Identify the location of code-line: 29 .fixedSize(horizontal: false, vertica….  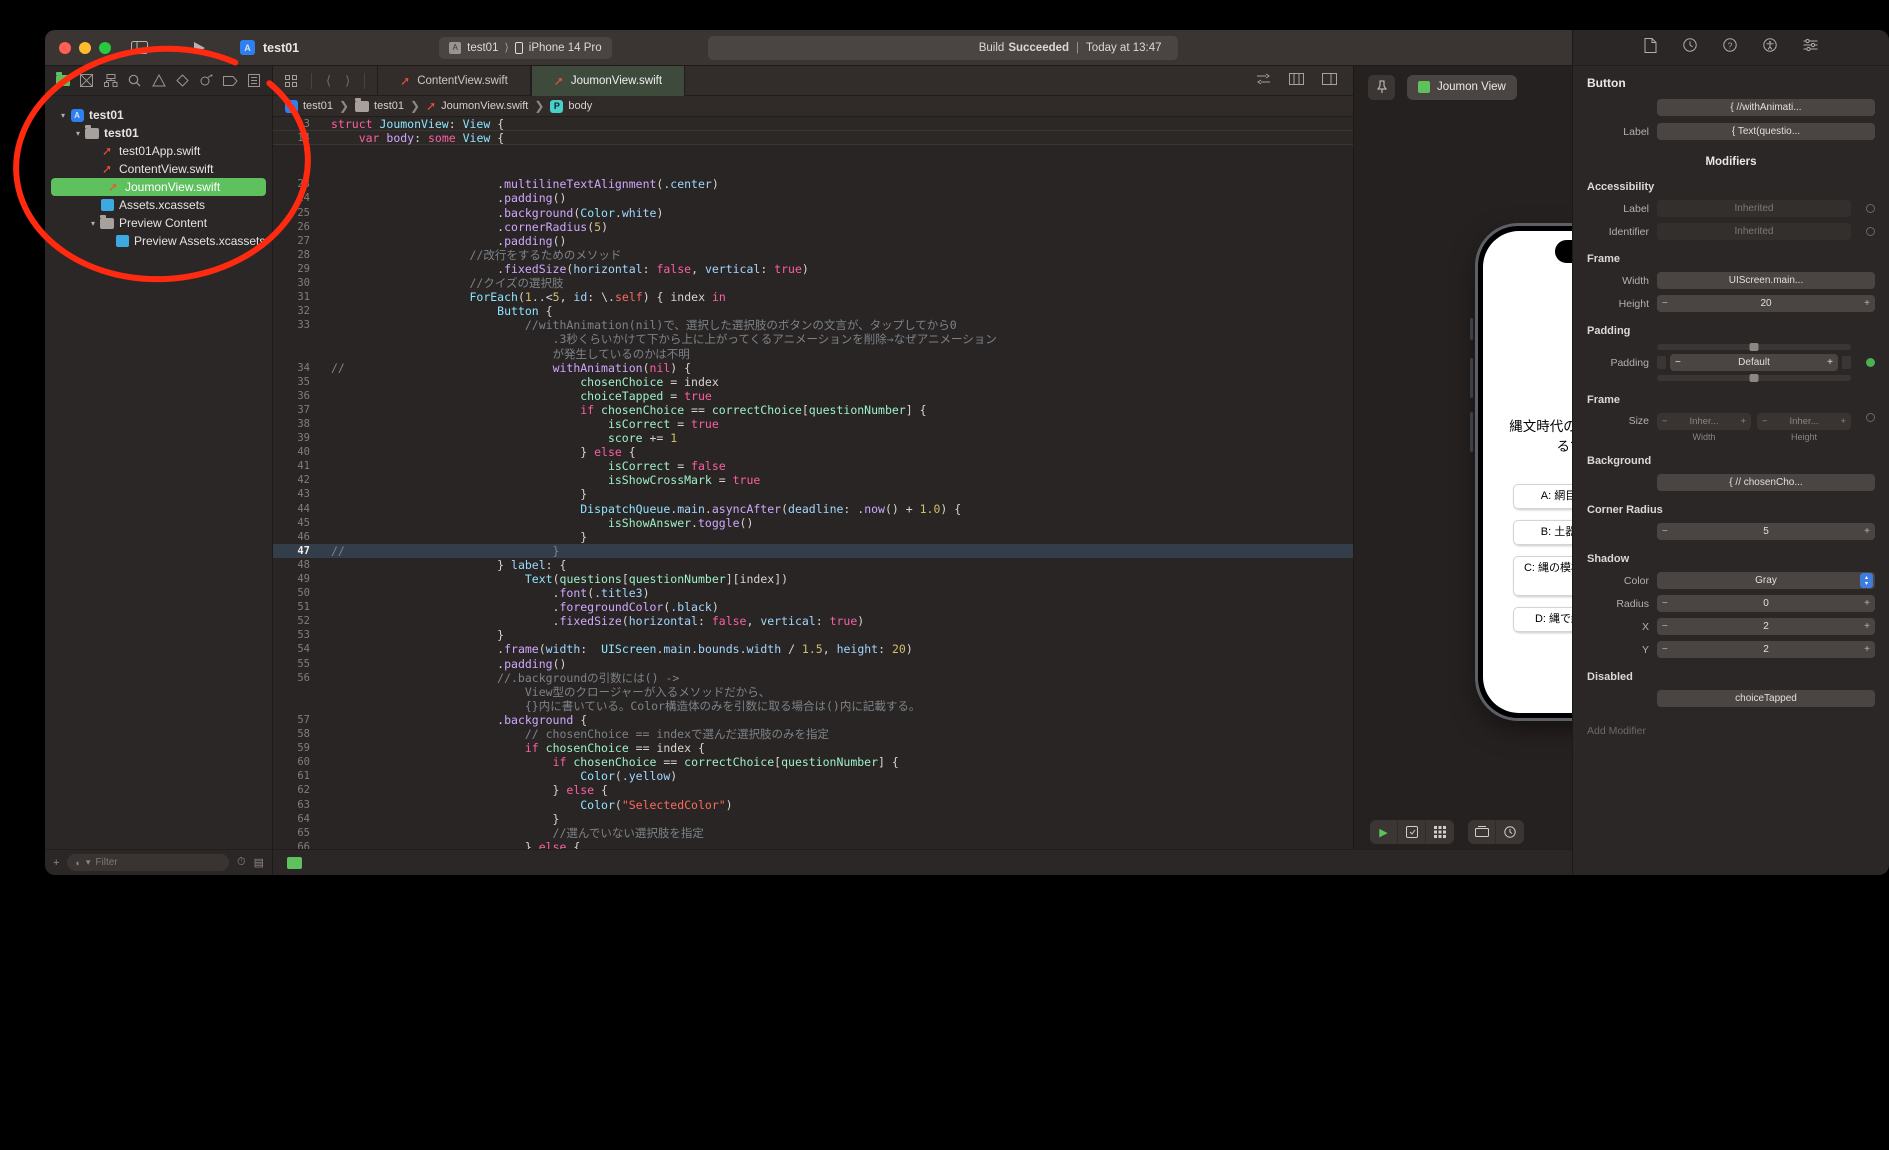
(813, 269).